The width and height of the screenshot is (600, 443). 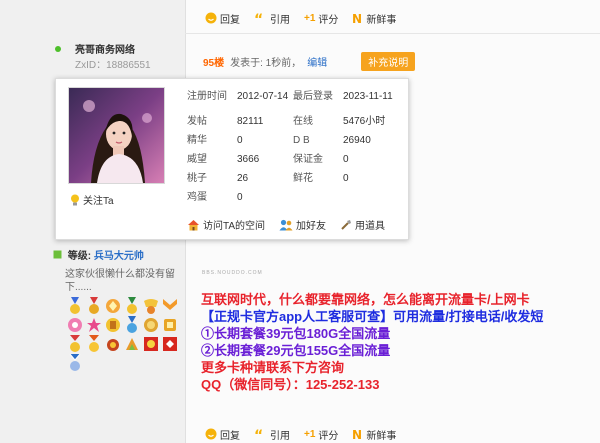 What do you see at coordinates (263, 96) in the screenshot?
I see `register-value: 2012-07-14` at bounding box center [263, 96].